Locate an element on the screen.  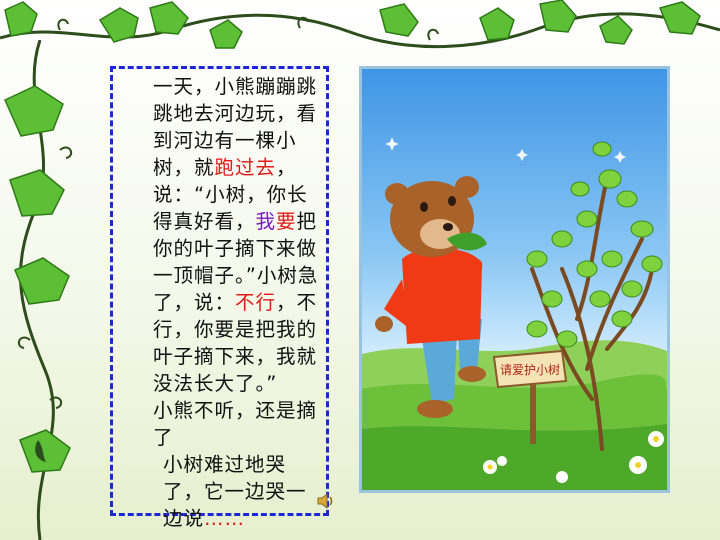
story-highlight-red: 要 is located at coordinates (286, 221).